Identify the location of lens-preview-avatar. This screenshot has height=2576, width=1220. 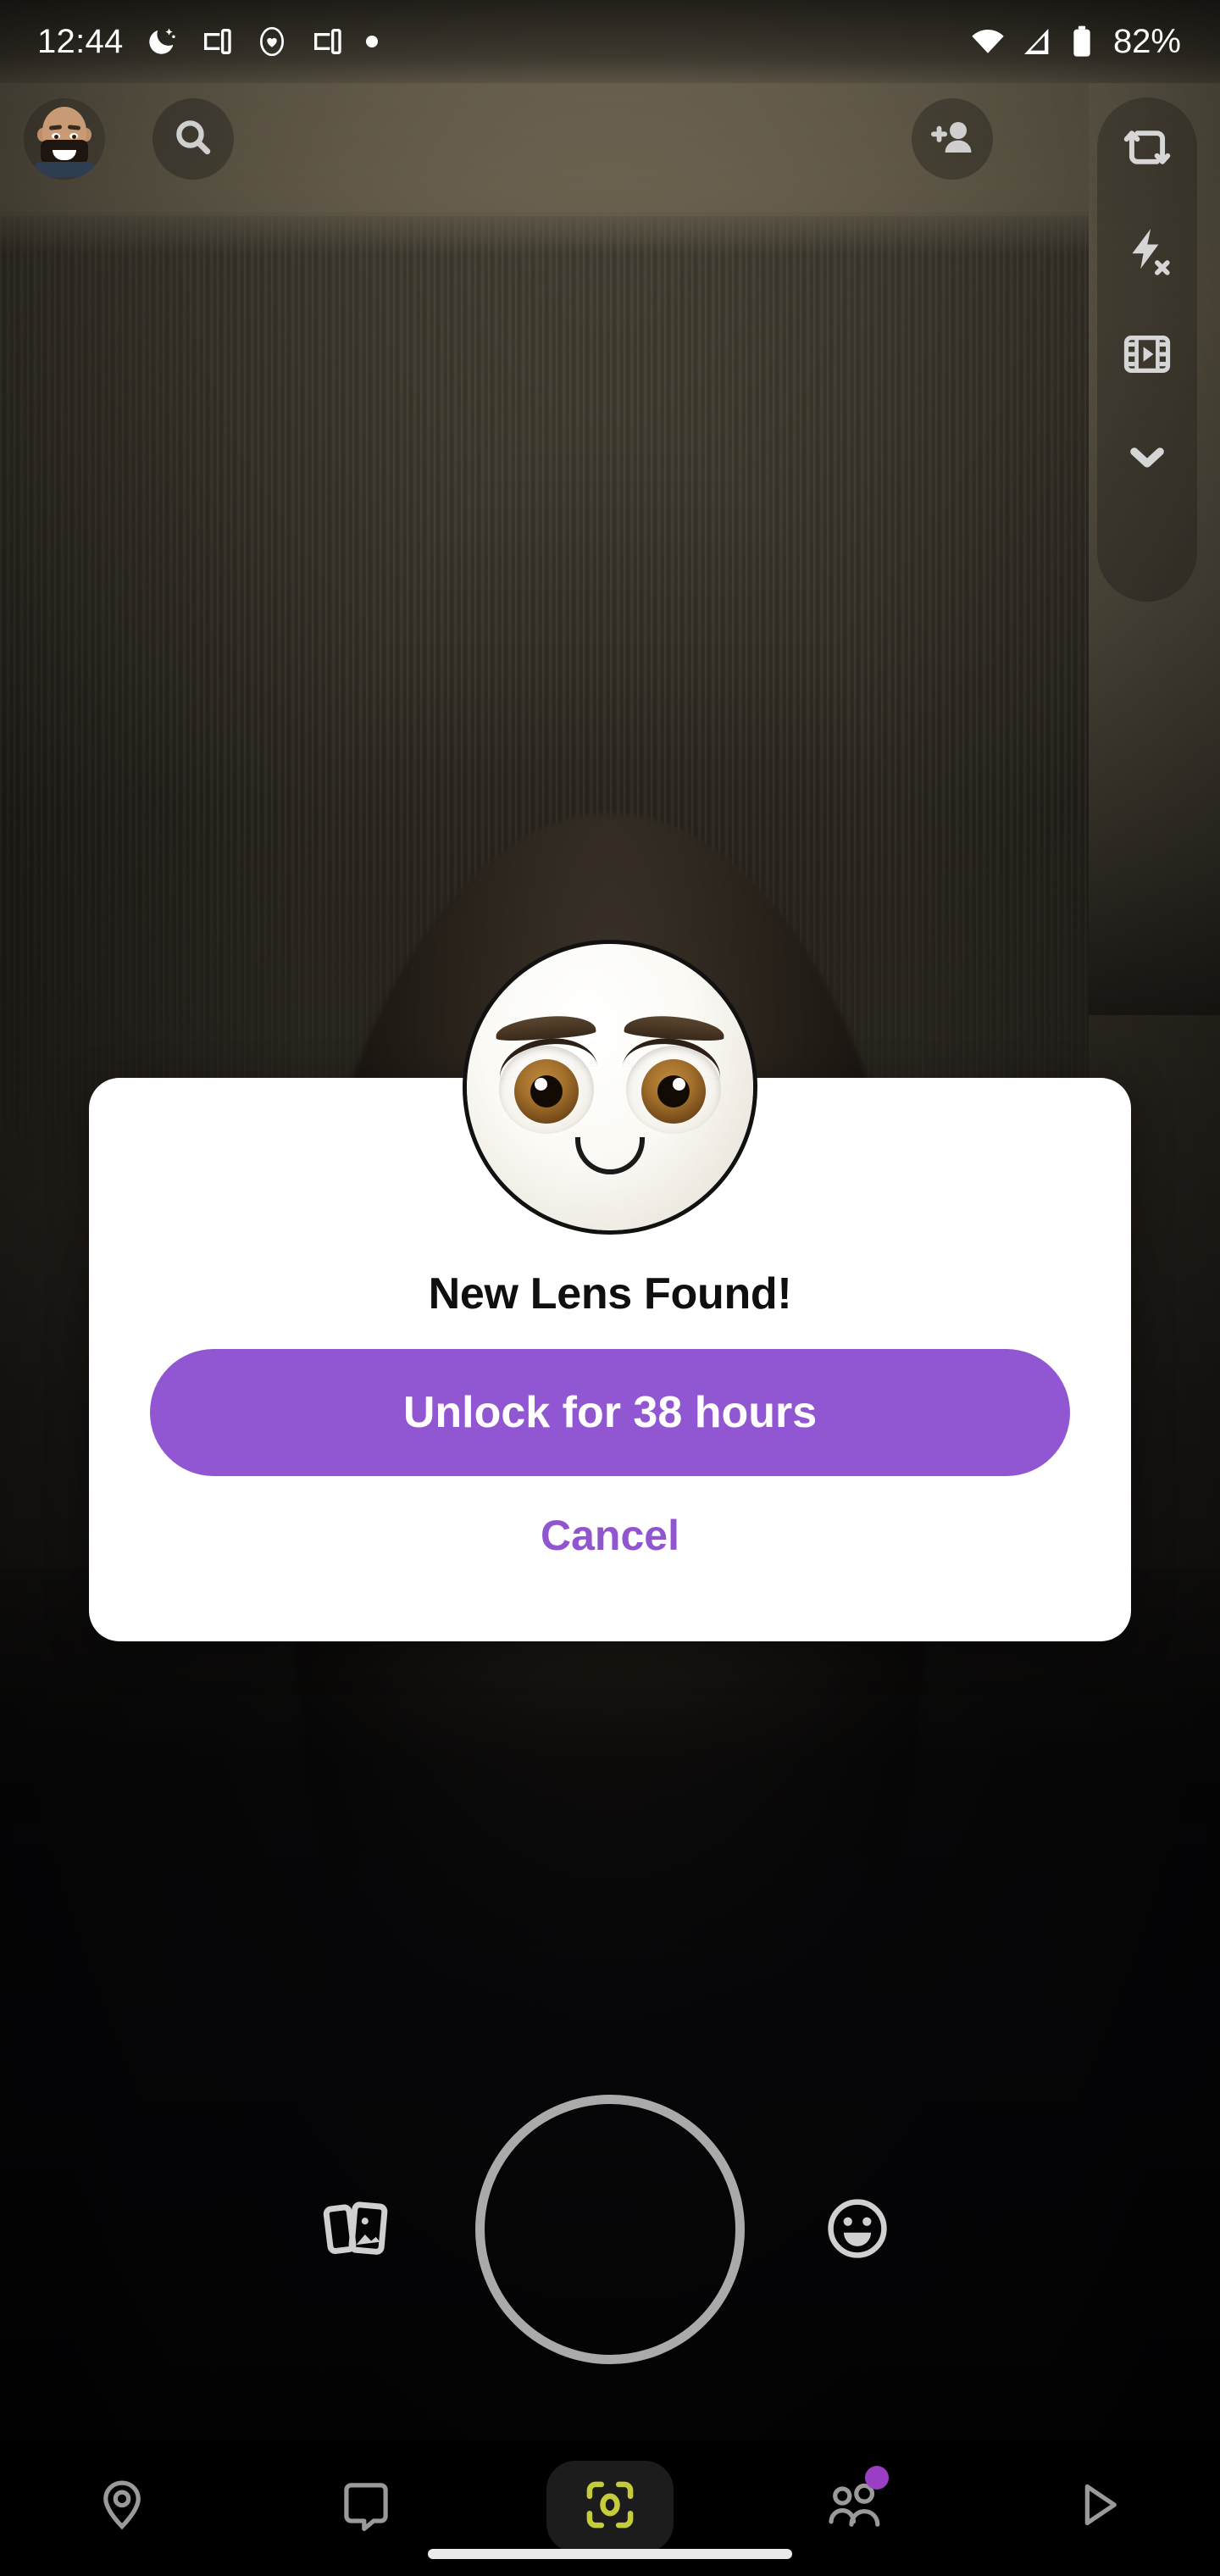
(610, 1087).